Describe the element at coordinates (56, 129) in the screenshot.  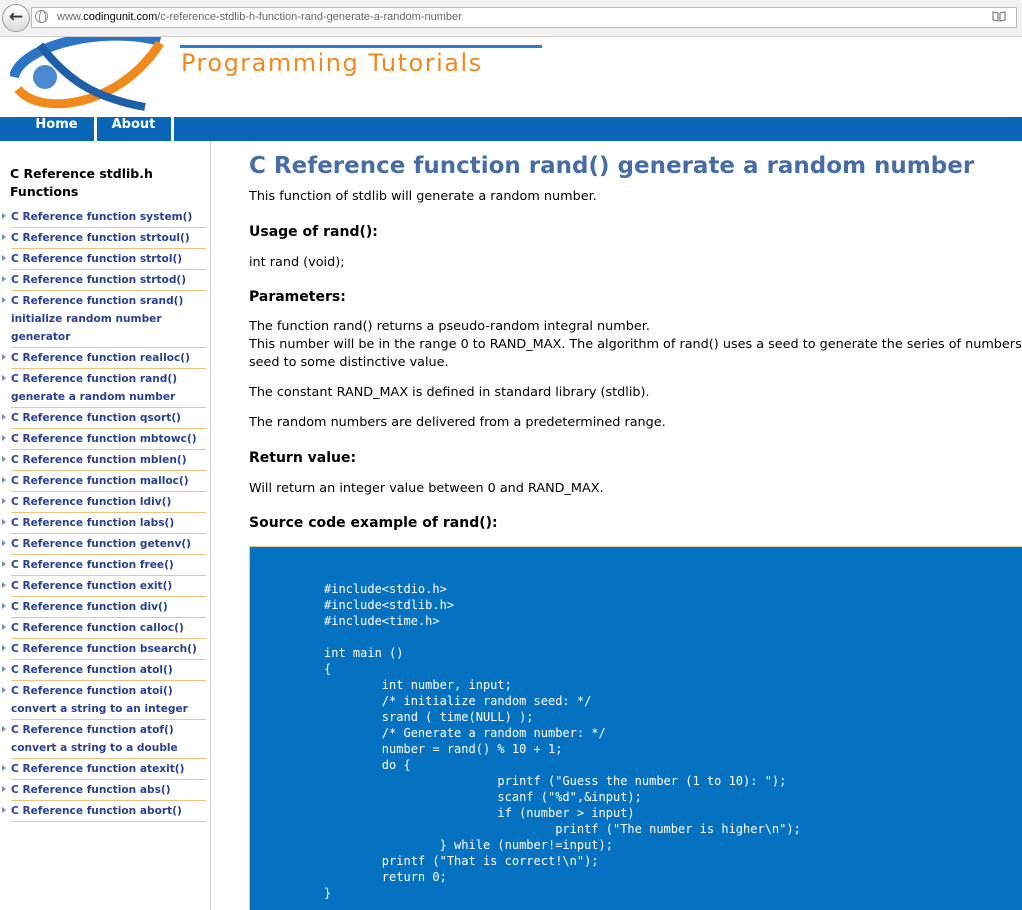
I see `nav-home-link: Home` at that location.